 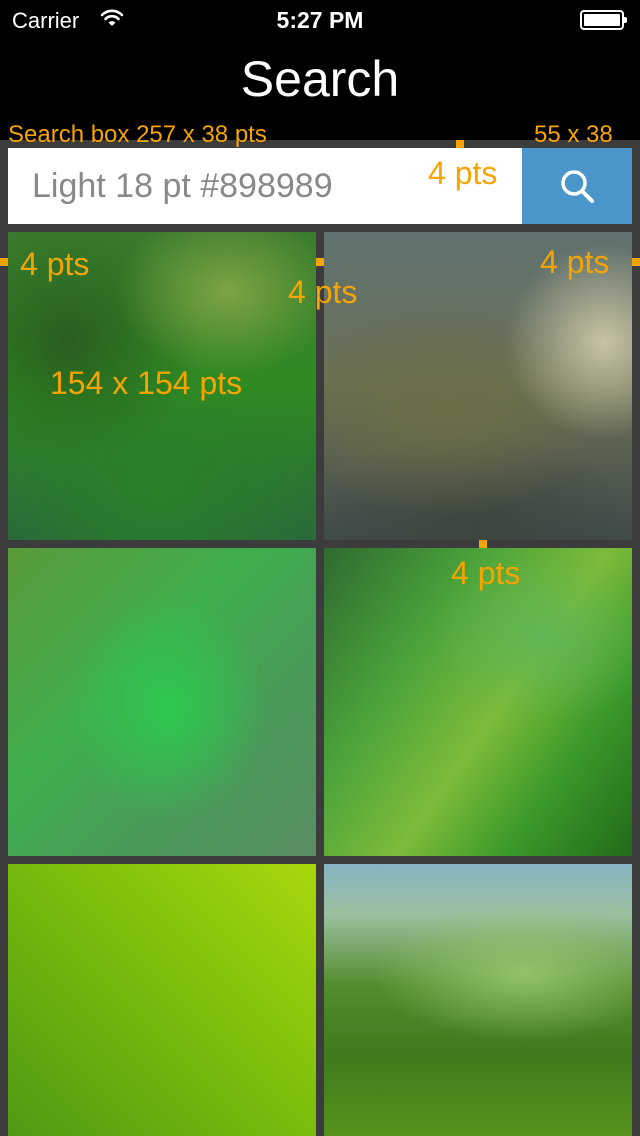 What do you see at coordinates (486, 573) in the screenshot?
I see `annotation-gap-row: 4 pts` at bounding box center [486, 573].